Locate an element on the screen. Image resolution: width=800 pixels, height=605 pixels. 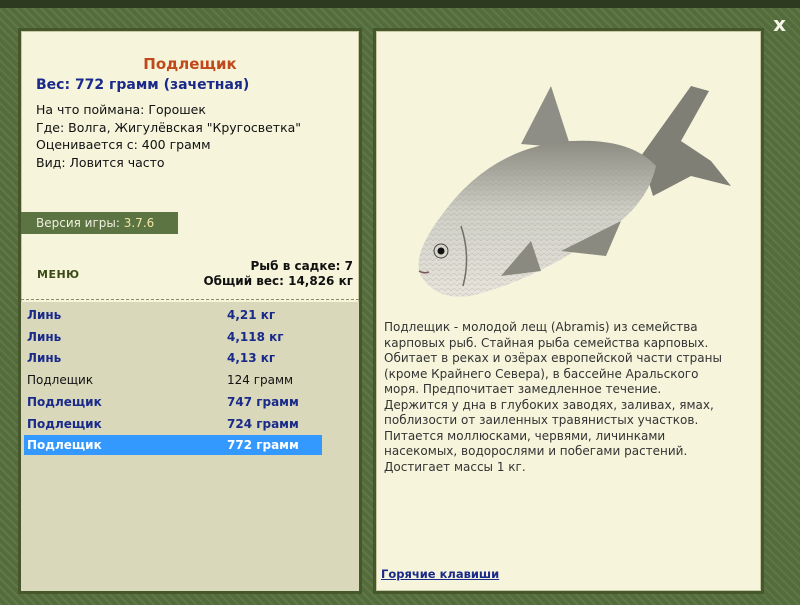
catch-weight: 724 грамм is located at coordinates (263, 423).